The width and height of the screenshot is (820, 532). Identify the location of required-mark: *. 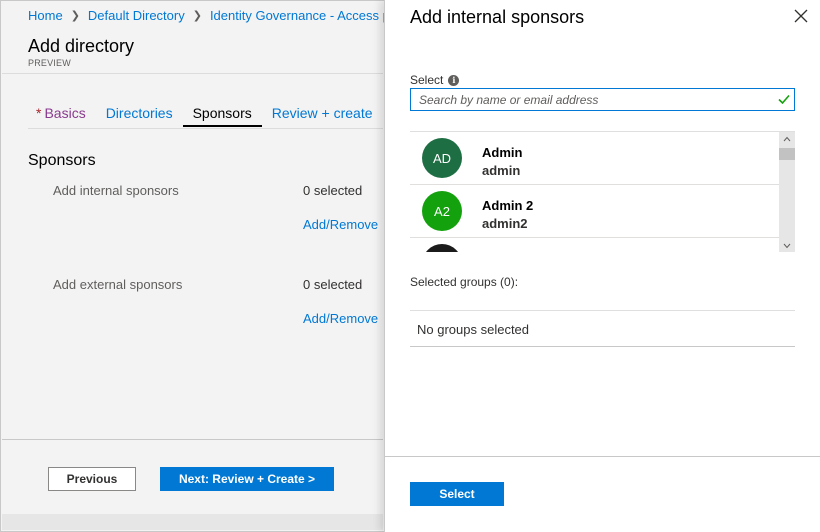
(39, 113).